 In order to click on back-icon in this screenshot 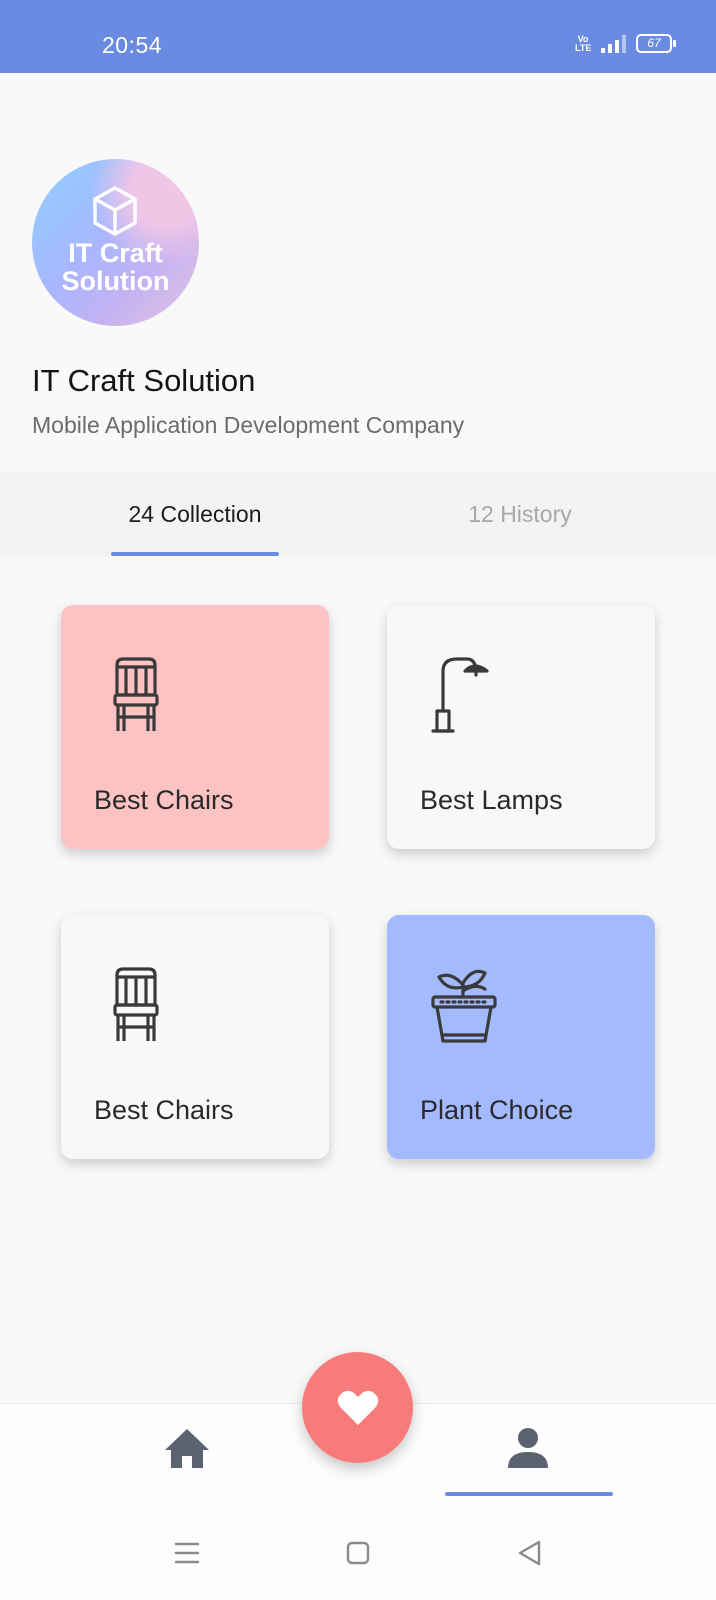, I will do `click(530, 1553)`.